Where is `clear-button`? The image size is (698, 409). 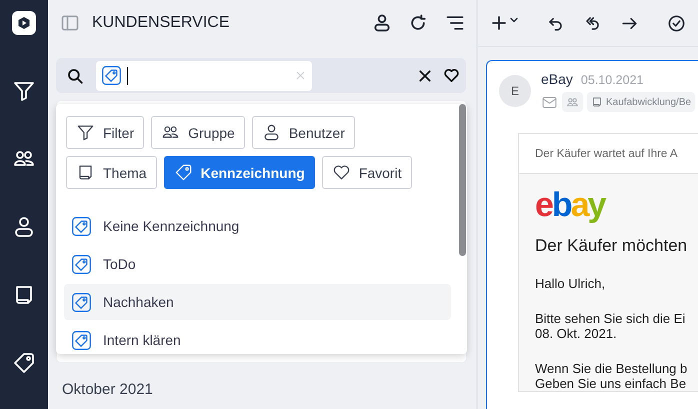
clear-button is located at coordinates (425, 76).